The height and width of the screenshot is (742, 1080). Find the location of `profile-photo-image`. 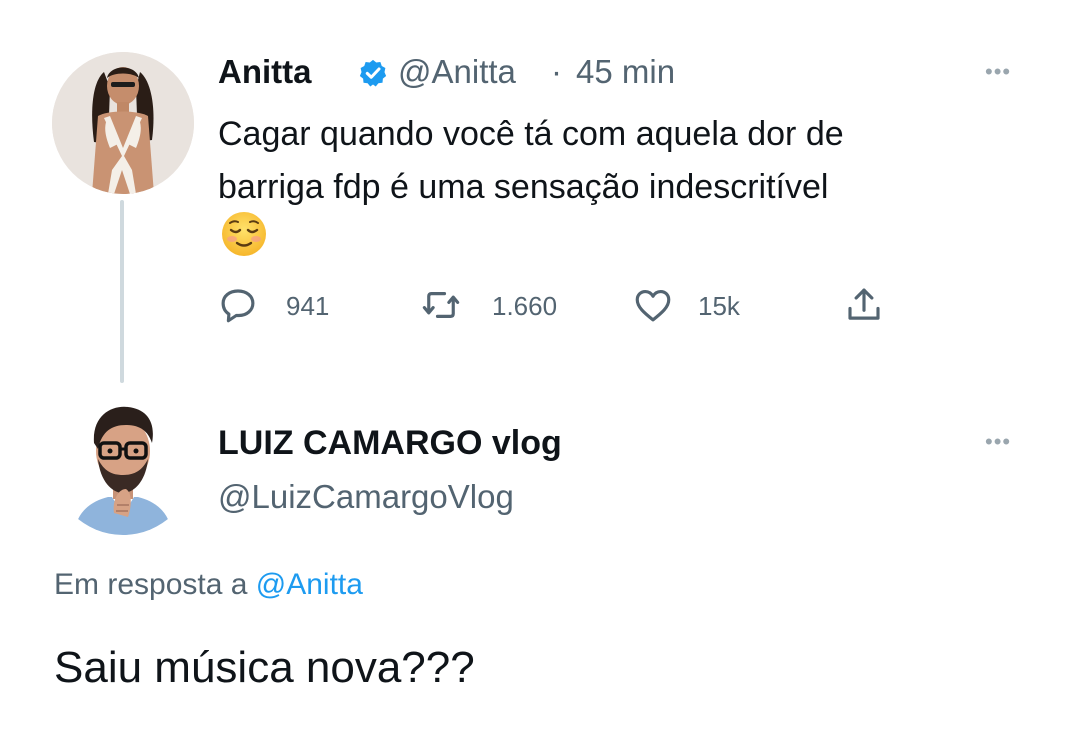

profile-photo-image is located at coordinates (123, 123).